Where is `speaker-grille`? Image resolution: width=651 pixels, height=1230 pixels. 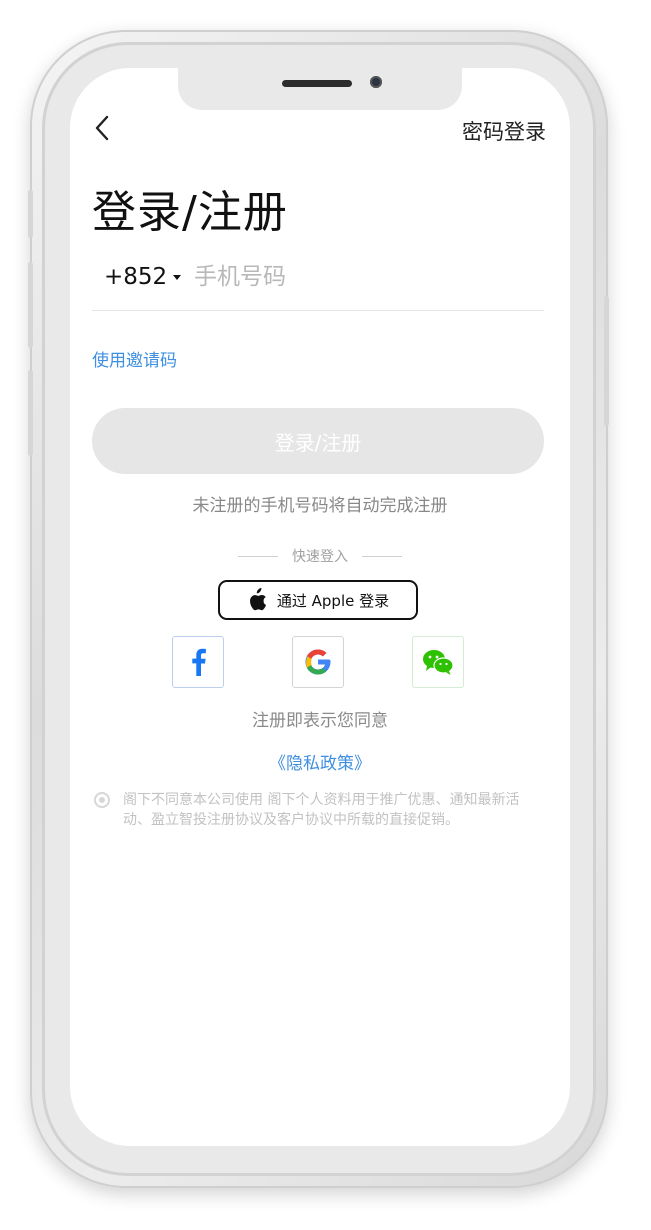 speaker-grille is located at coordinates (317, 83).